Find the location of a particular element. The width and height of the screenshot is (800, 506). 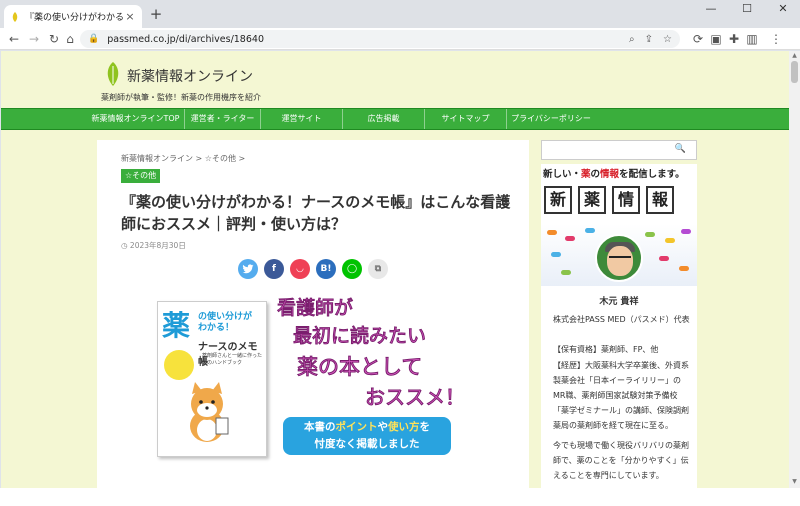

hatena-share-icon: B! is located at coordinates (326, 269).